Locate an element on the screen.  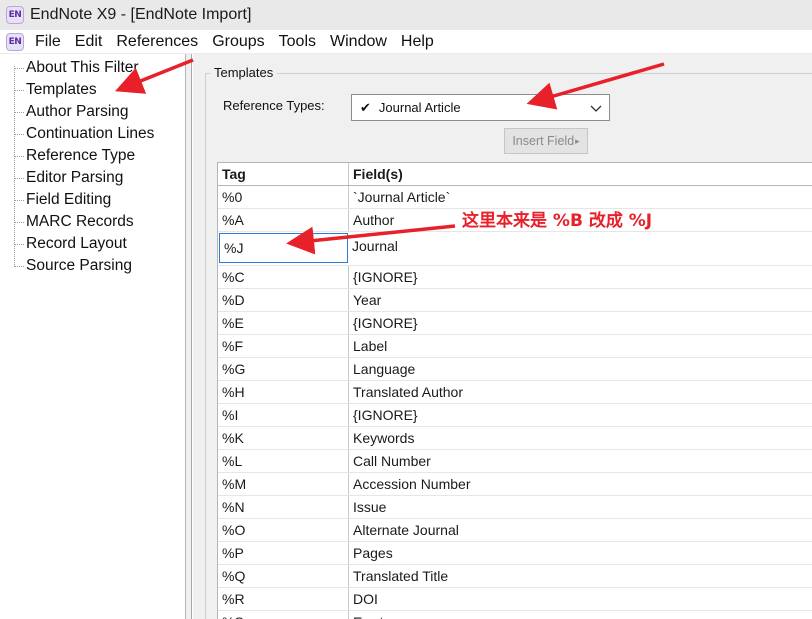
tag-cell: %I is located at coordinates (283, 415).